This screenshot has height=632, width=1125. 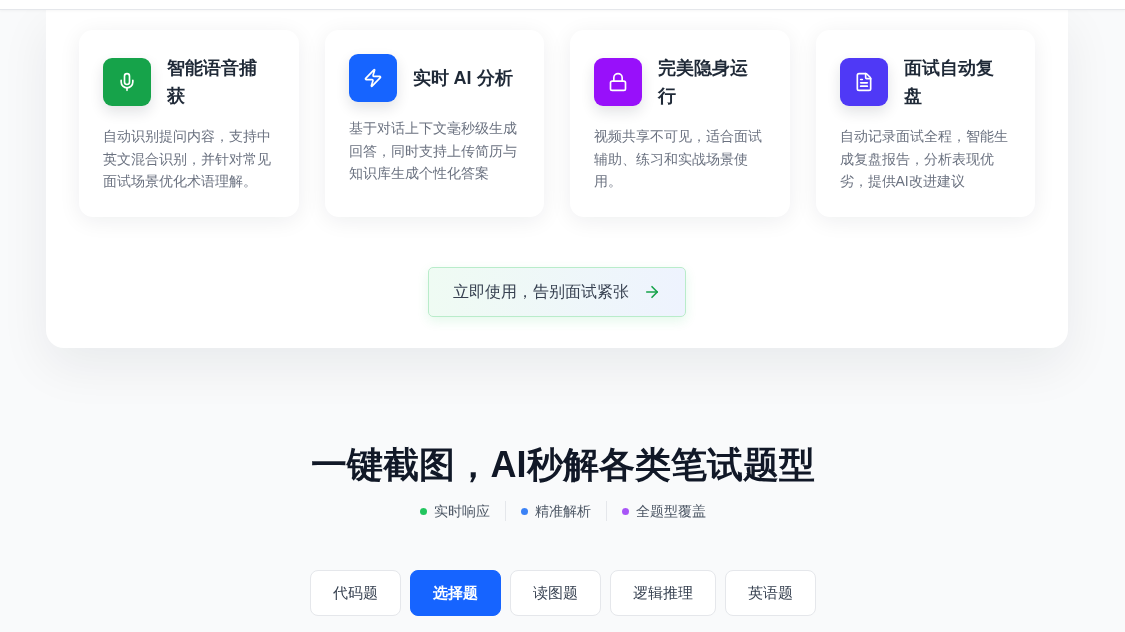 I want to click on section-heading: 一键截图，AI秒解各类笔试题型, so click(x=562, y=465).